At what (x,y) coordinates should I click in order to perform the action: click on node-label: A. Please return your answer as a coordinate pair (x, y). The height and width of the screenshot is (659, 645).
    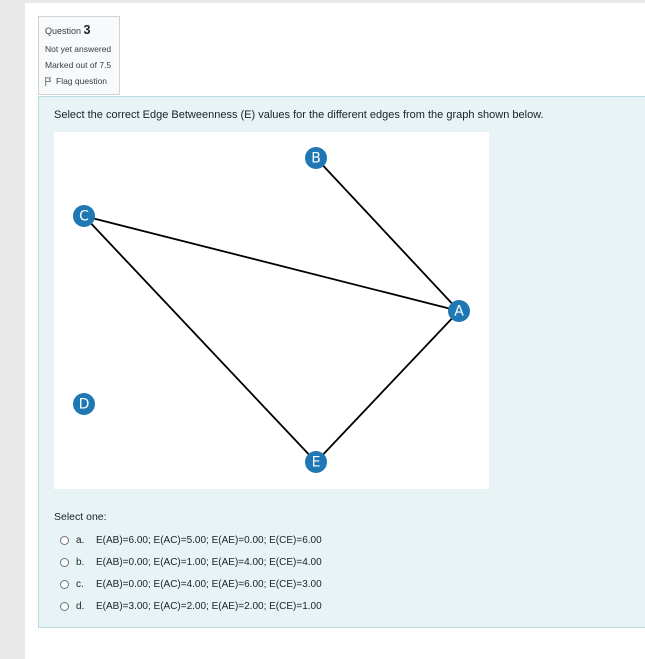
    Looking at the image, I should click on (459, 312).